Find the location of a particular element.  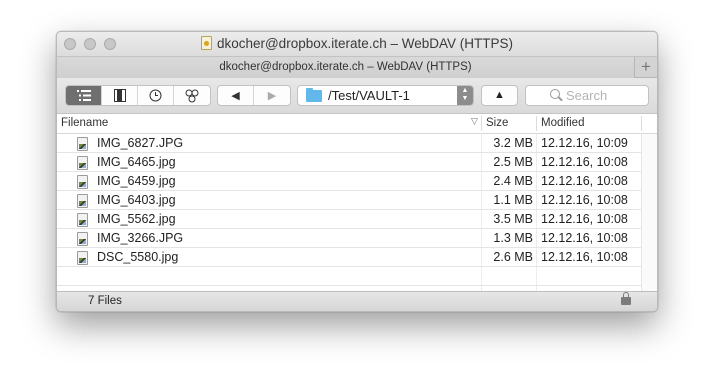

history-view-button is located at coordinates (156, 95).